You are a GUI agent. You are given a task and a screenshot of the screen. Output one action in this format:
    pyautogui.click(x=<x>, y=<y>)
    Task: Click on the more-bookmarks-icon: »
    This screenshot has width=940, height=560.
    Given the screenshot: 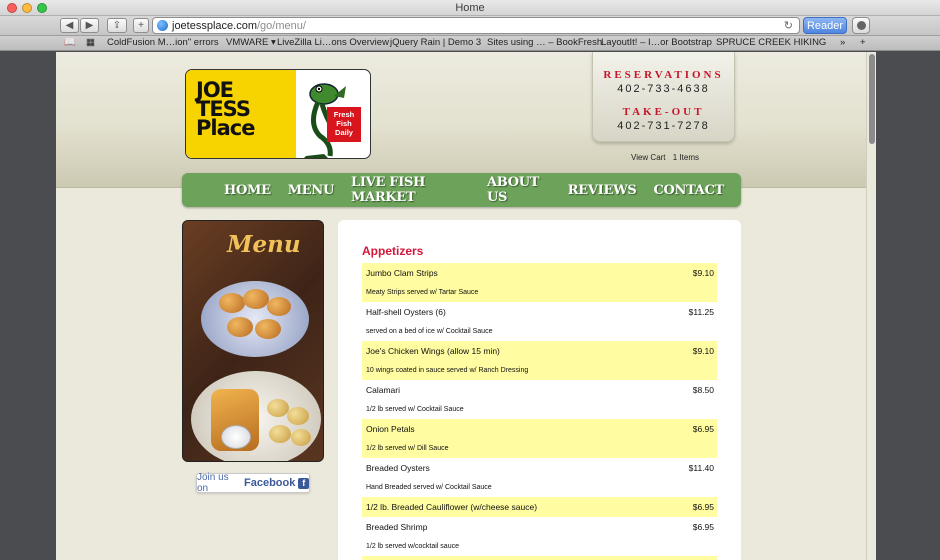 What is the action you would take?
    pyautogui.click(x=842, y=42)
    